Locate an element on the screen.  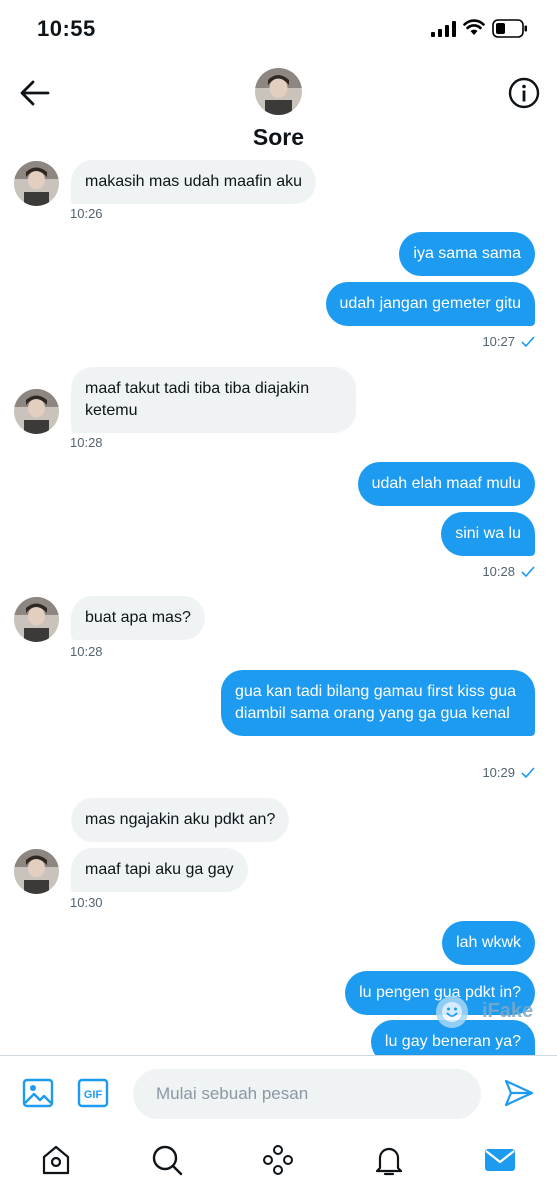
message-bubble-received: makasih mas udah maafin aku is located at coordinates (193, 182).